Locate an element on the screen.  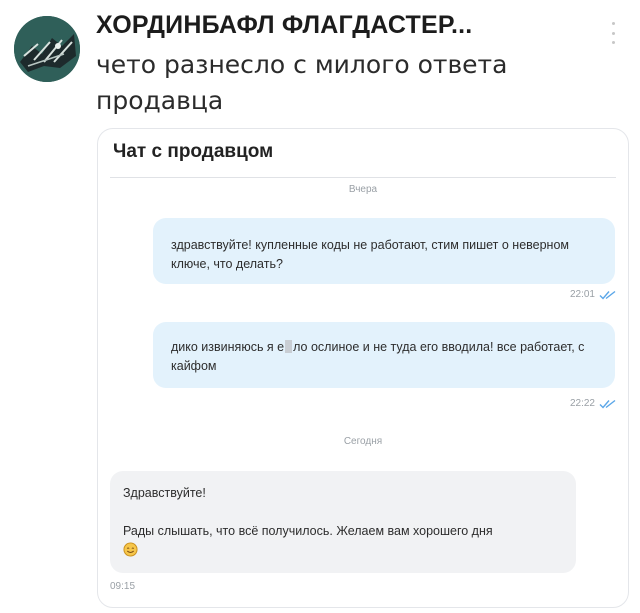
date-separator-yesterday: Вчера is located at coordinates (363, 189).